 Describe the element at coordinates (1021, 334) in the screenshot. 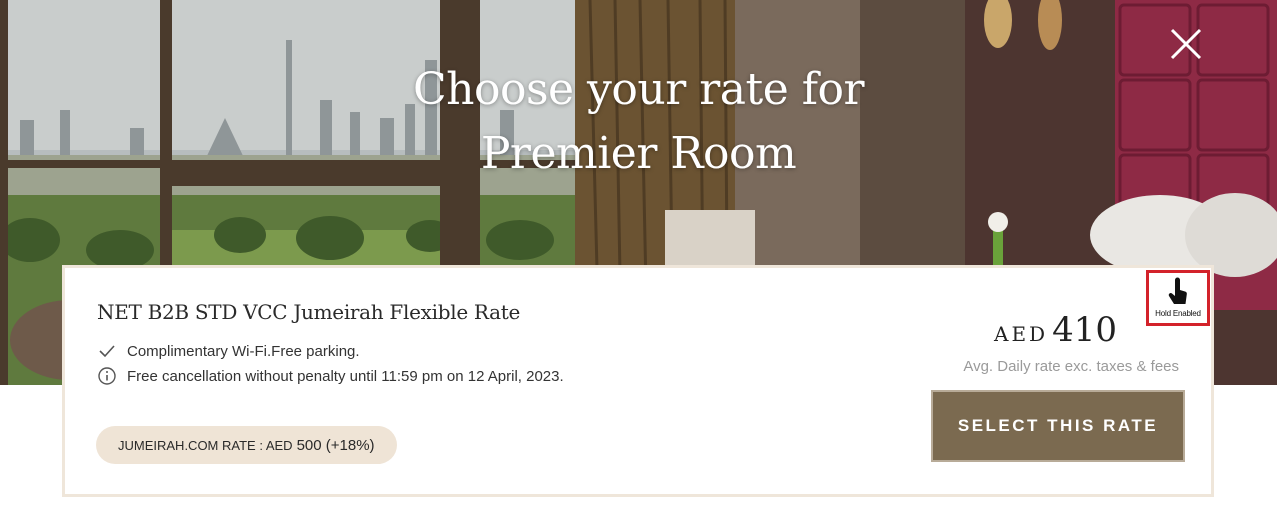

I see `price-currency: AED` at that location.